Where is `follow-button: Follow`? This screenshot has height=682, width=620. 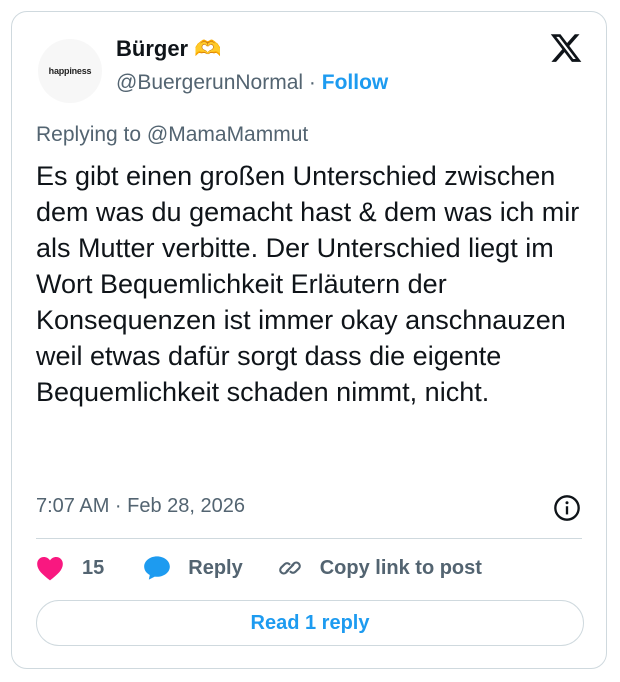 follow-button: Follow is located at coordinates (355, 82).